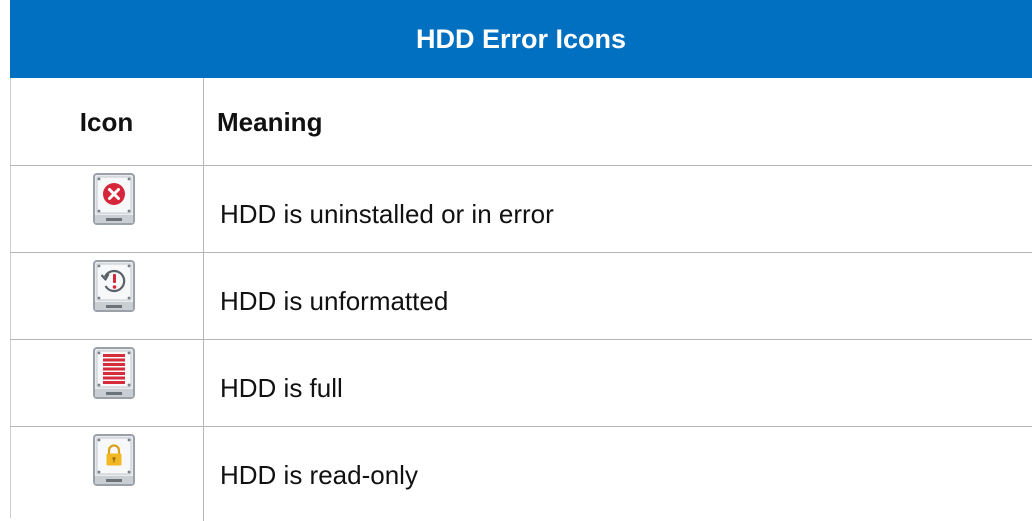 This screenshot has width=1032, height=521. What do you see at coordinates (114, 460) in the screenshot?
I see `hdd-read-only-icon` at bounding box center [114, 460].